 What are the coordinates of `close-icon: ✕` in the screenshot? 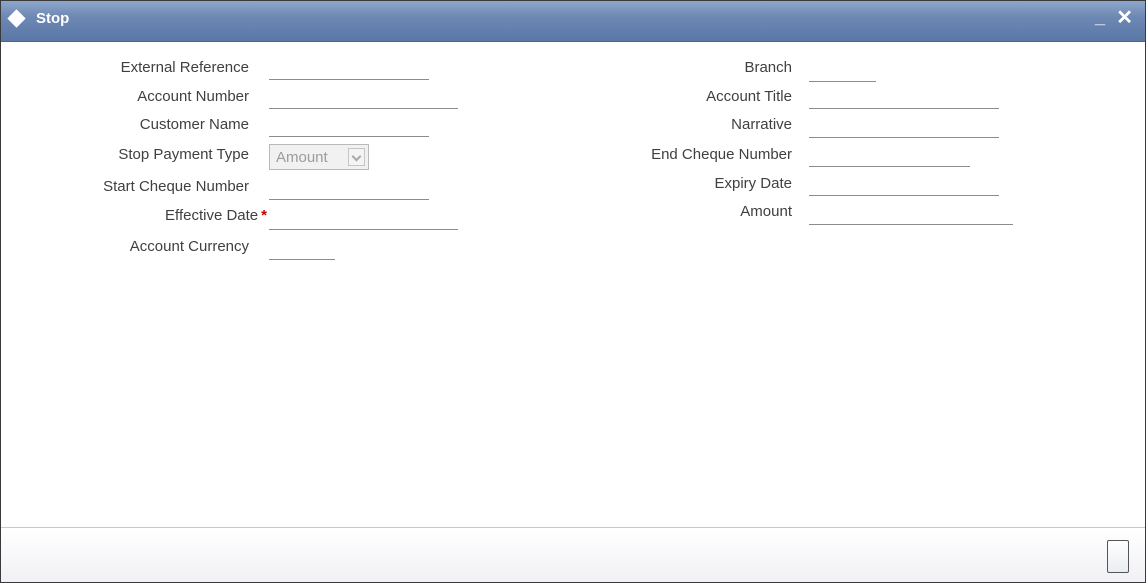 It's located at (1124, 18).